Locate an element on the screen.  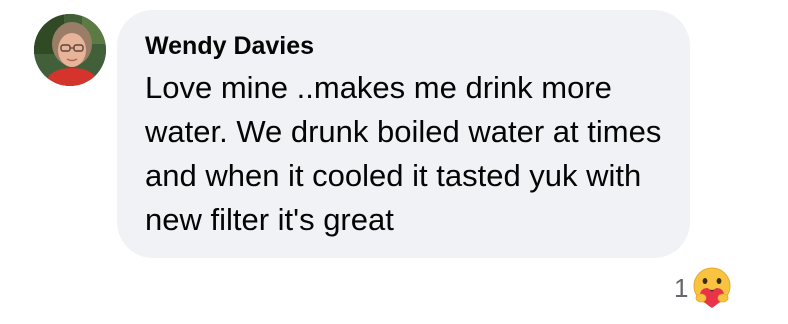
care-emoji-icon is located at coordinates (712, 287).